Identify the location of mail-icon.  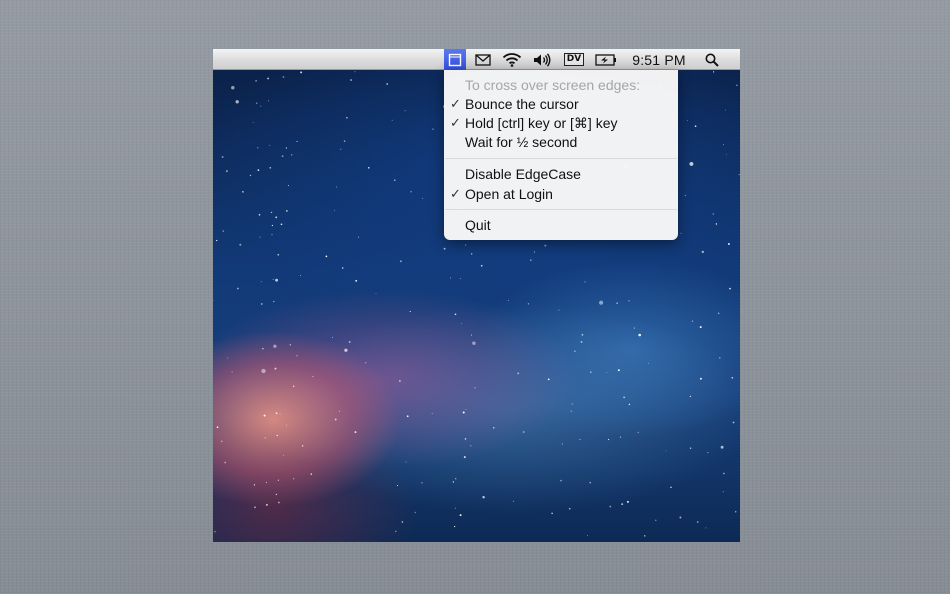
(483, 59).